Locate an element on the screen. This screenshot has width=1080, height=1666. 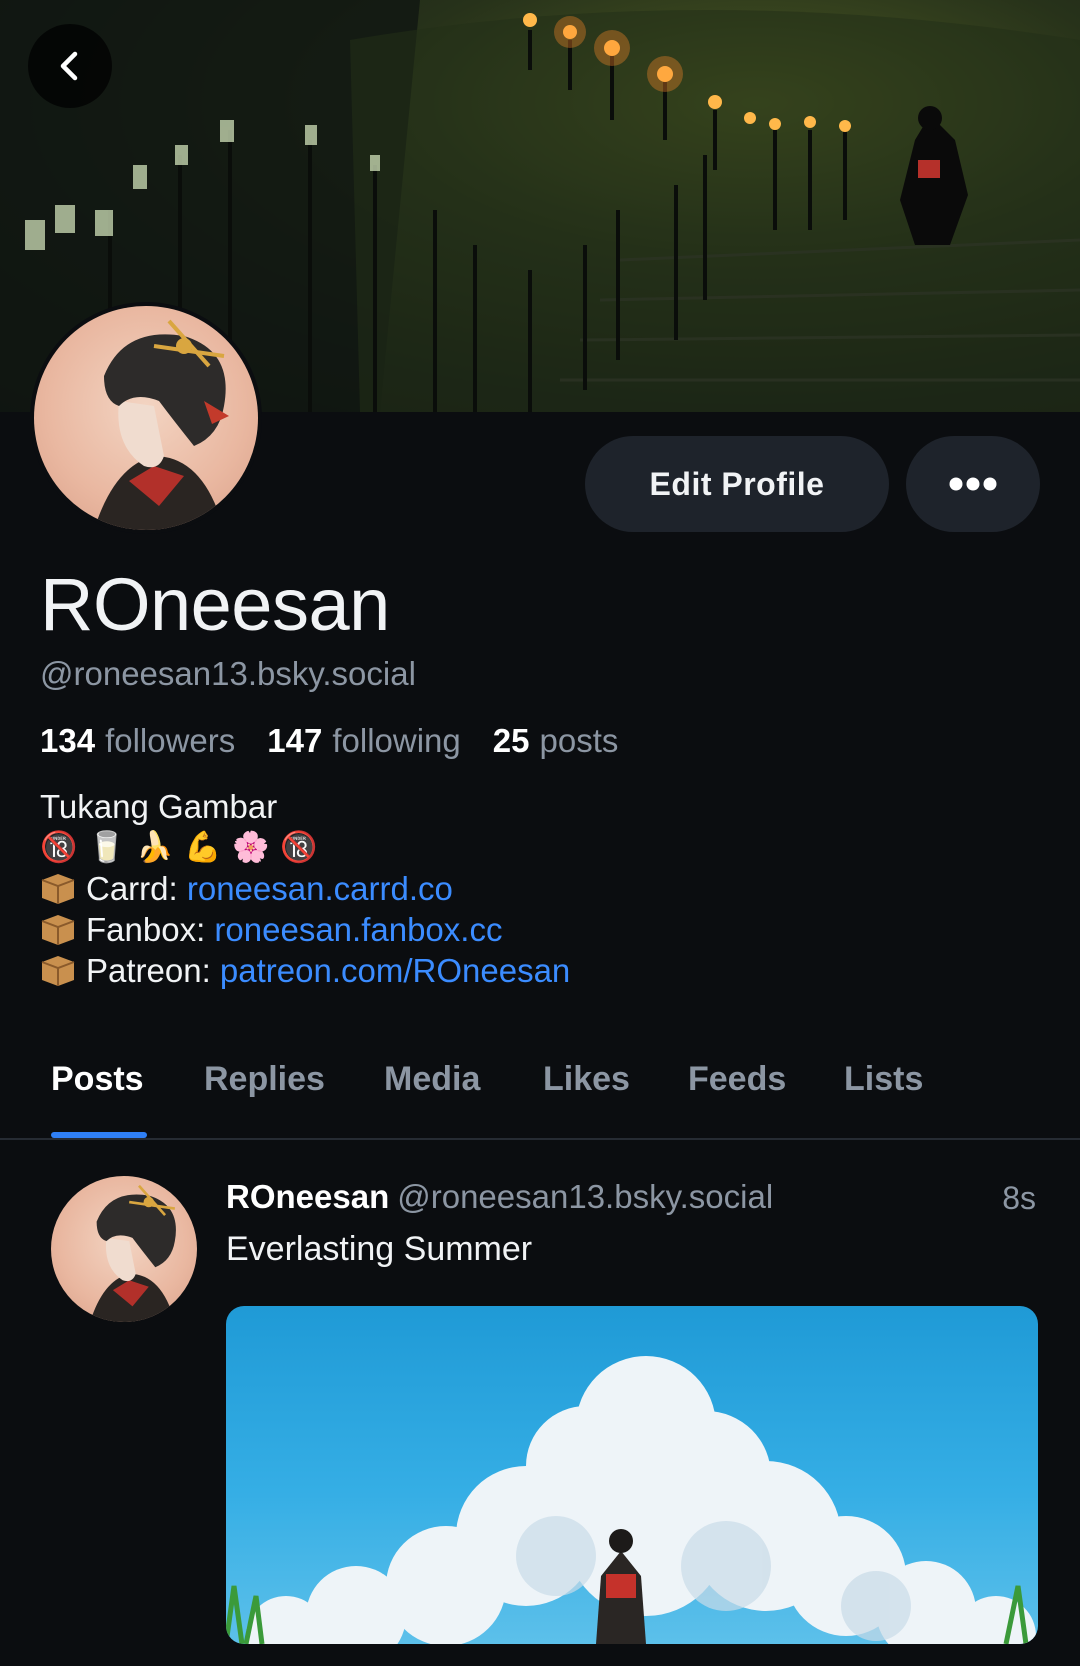
banana-icon: 🍌 is located at coordinates (155, 847).